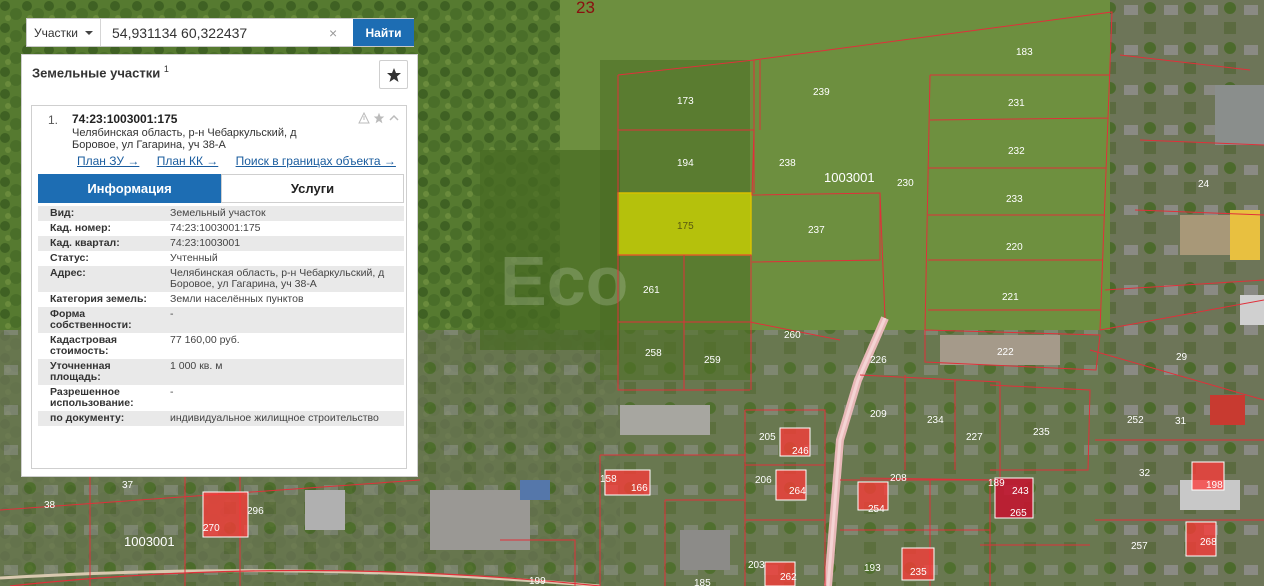 The width and height of the screenshot is (1264, 586). Describe the element at coordinates (788, 577) in the screenshot. I see `plot-label: 262` at that location.